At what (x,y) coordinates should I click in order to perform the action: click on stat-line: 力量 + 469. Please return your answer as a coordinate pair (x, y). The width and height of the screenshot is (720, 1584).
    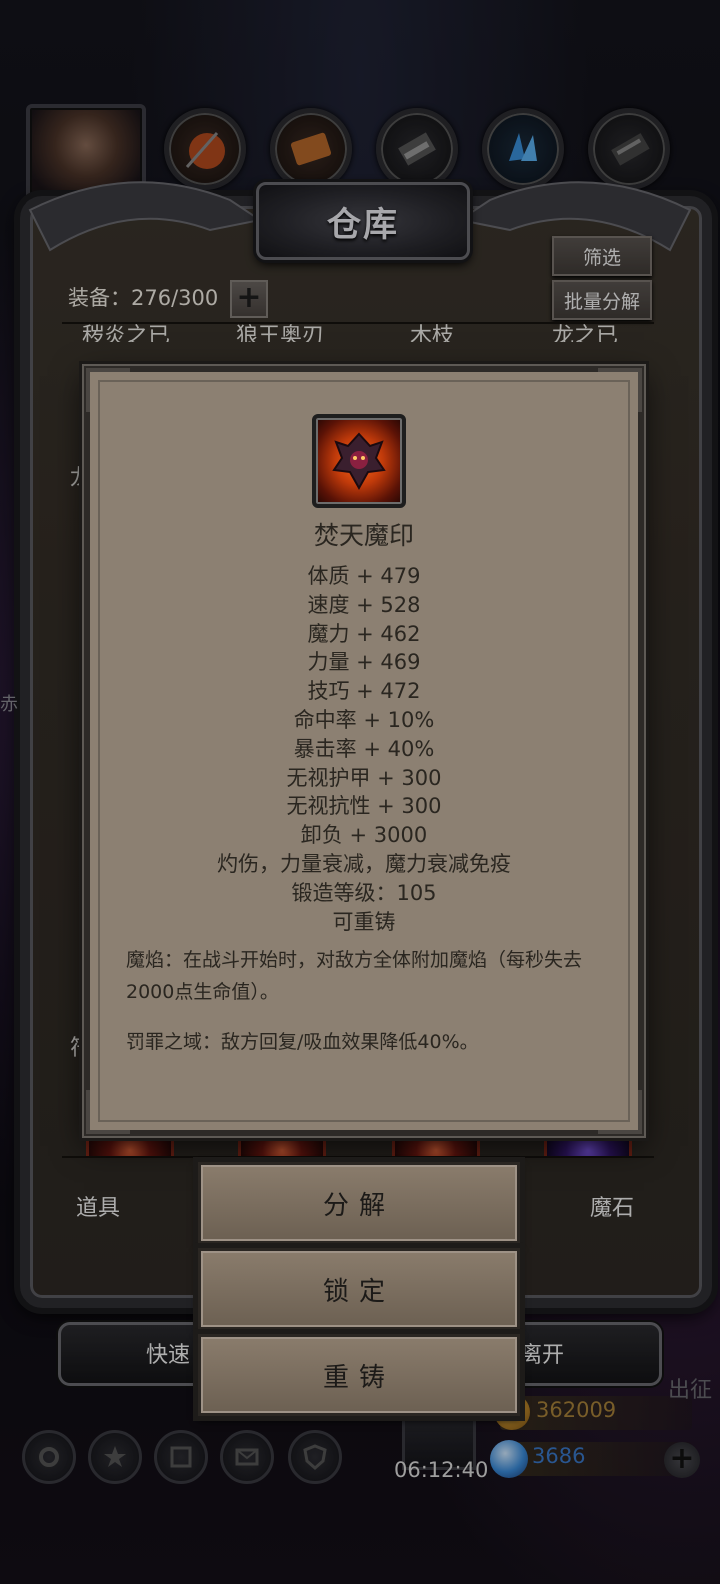
    Looking at the image, I should click on (364, 662).